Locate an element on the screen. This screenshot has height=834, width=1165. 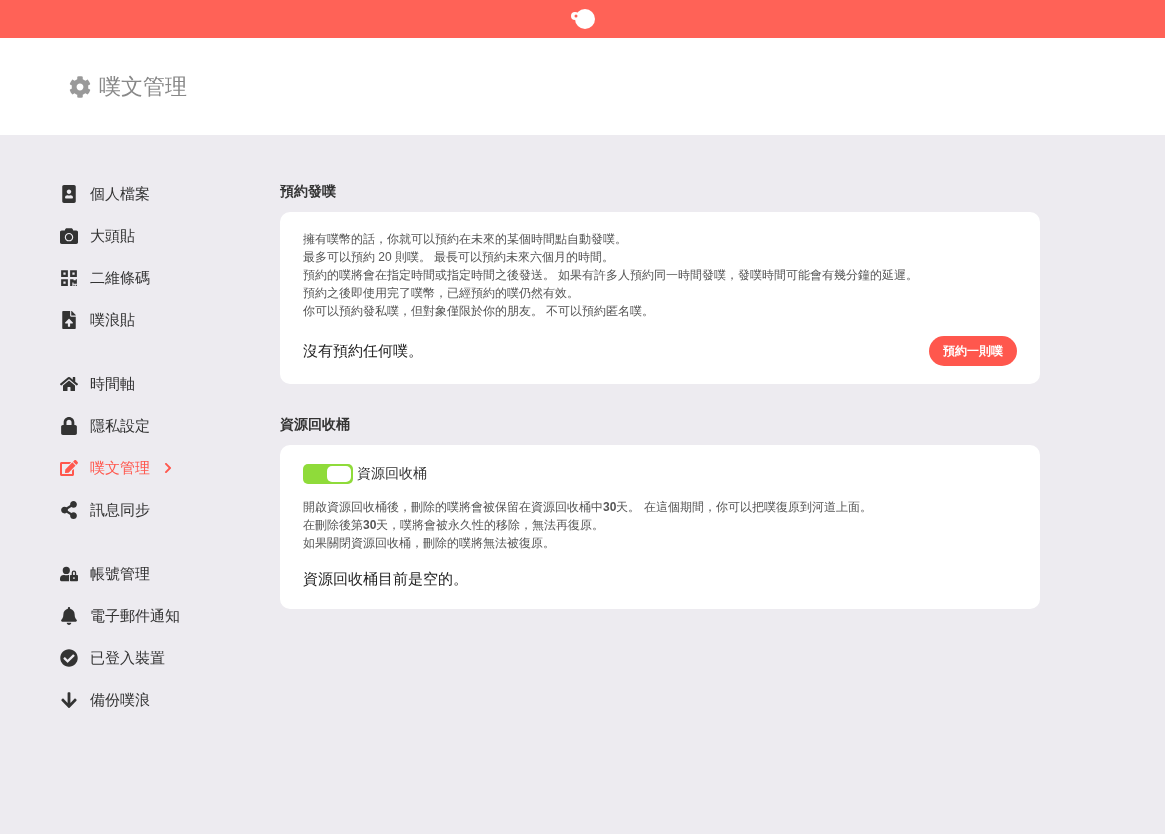
page-title: 噗文管理 is located at coordinates (143, 87).